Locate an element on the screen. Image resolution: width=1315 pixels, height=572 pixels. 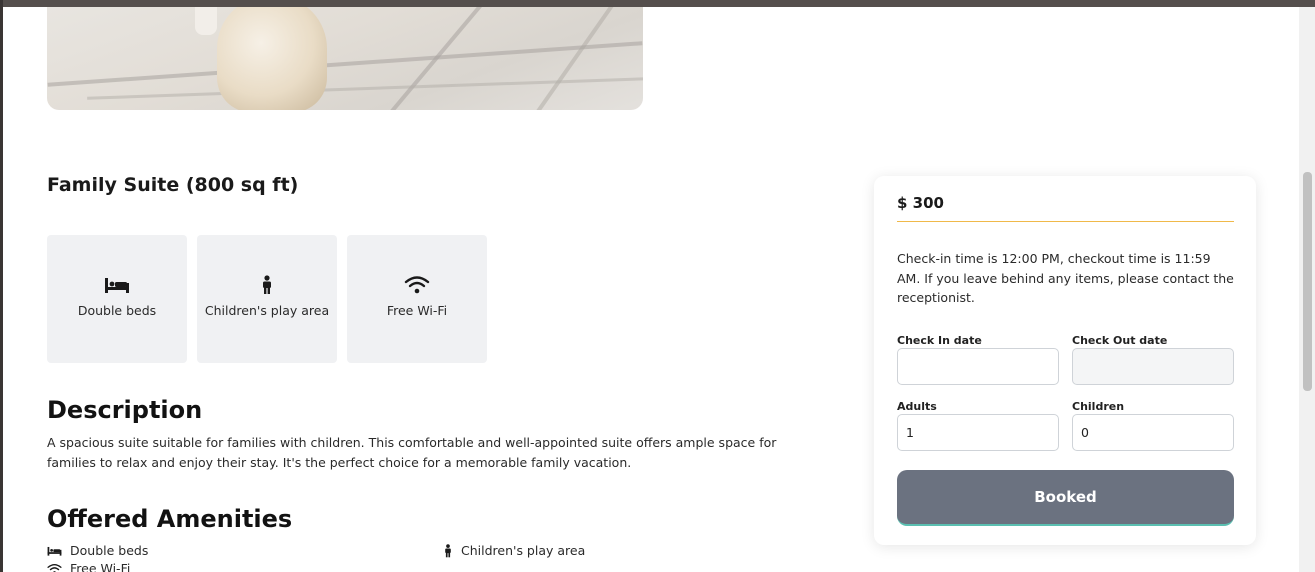
check-out-label: Check Out date is located at coordinates (1120, 340).